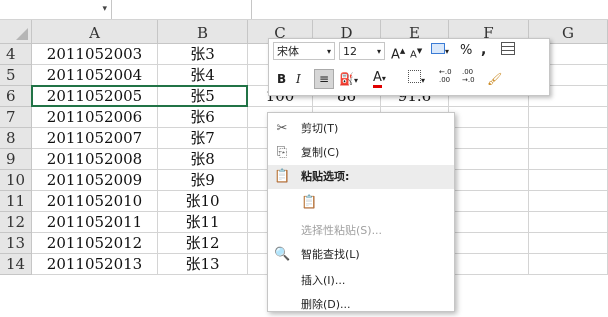 This screenshot has width=608, height=317. I want to click on paste-options-header: 📋 粘贴选项:, so click(361, 177).